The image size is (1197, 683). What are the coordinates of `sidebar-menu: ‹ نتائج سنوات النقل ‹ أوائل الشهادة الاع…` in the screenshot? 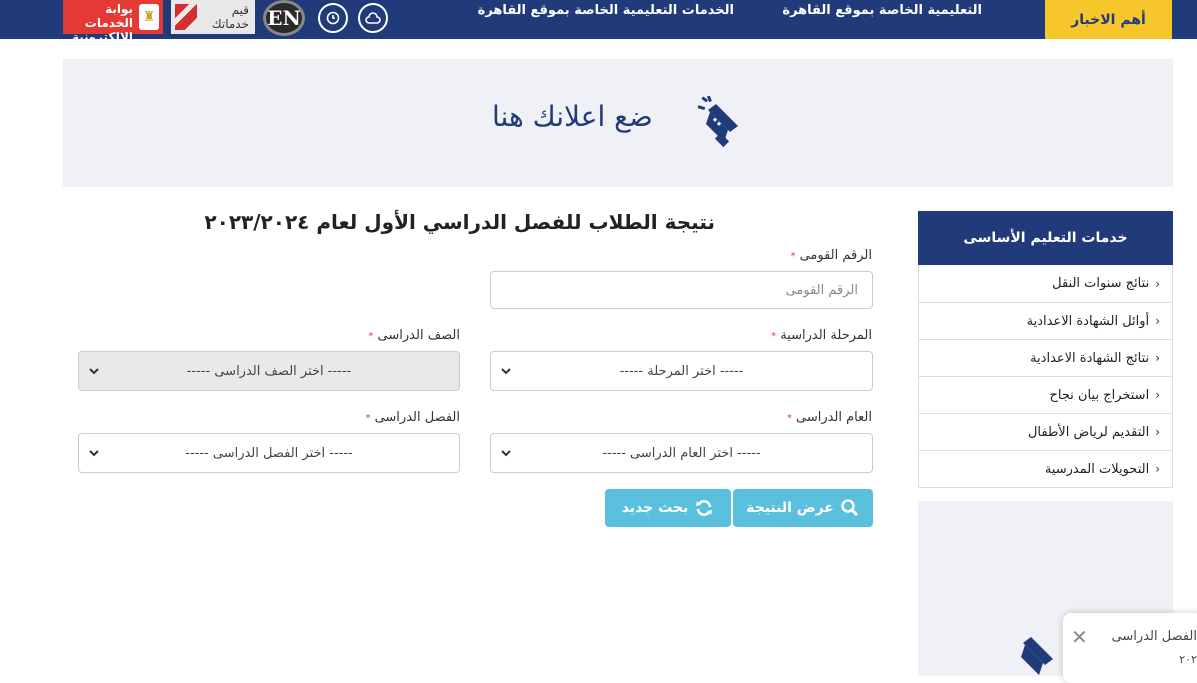 It's located at (1045, 376).